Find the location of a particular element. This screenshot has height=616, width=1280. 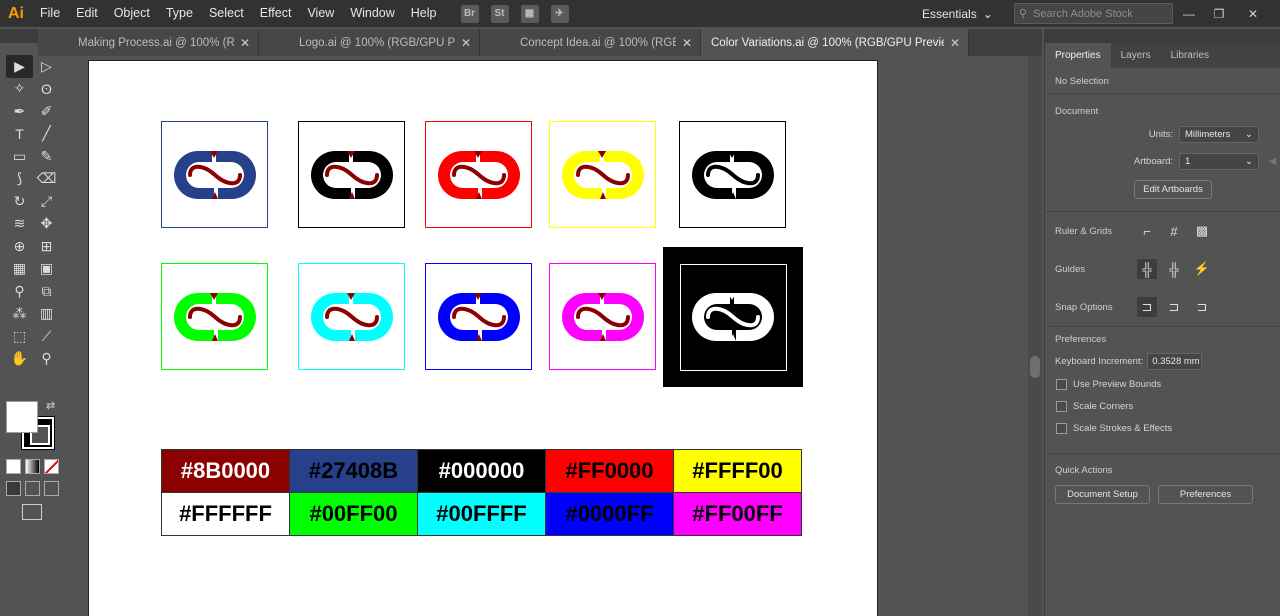

snap-to-grid-icon: ⊐ is located at coordinates (1174, 307).